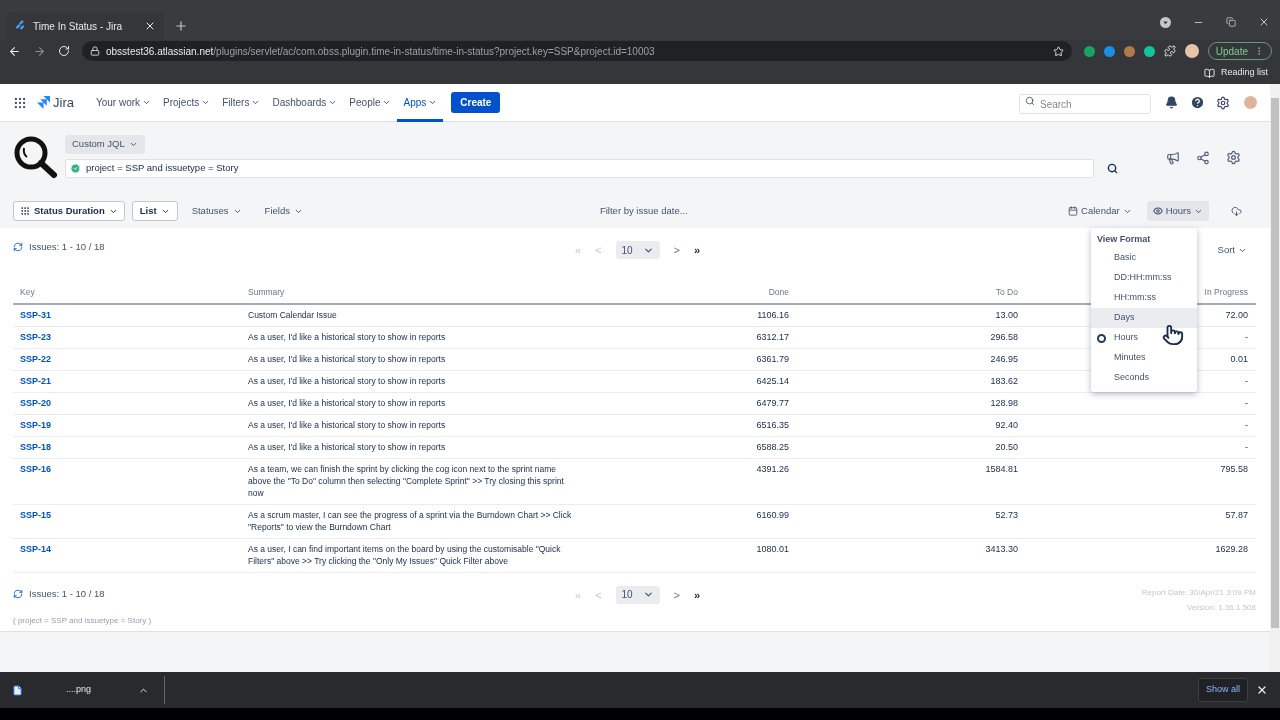 The height and width of the screenshot is (720, 1280). I want to click on fields-dropdown: Fields, so click(283, 211).